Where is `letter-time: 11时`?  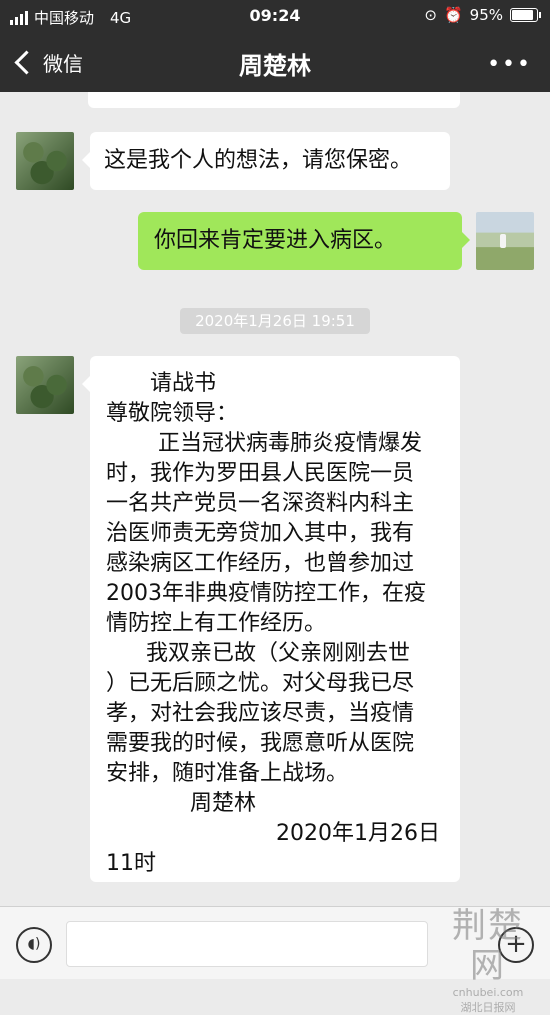 letter-time: 11时 is located at coordinates (131, 863).